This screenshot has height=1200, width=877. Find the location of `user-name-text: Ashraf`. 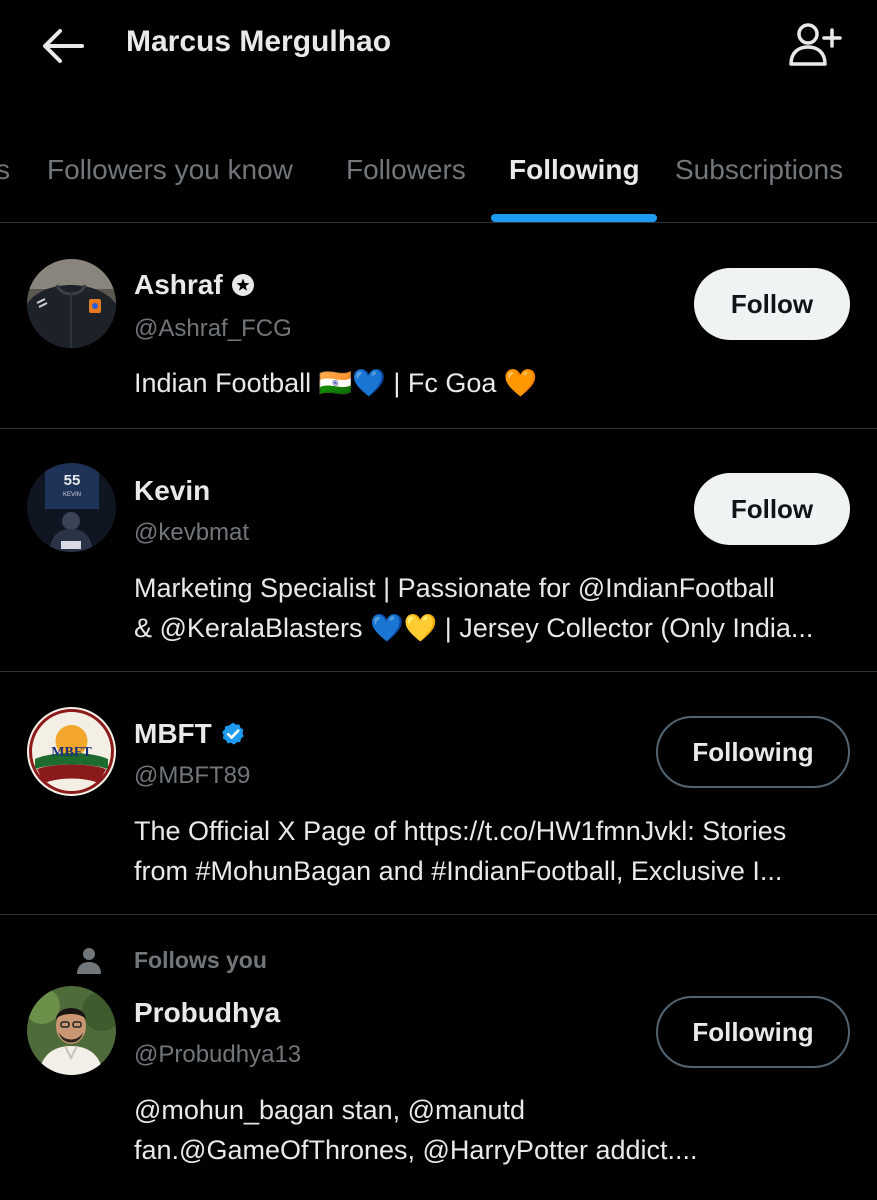

user-name-text: Ashraf is located at coordinates (178, 284).